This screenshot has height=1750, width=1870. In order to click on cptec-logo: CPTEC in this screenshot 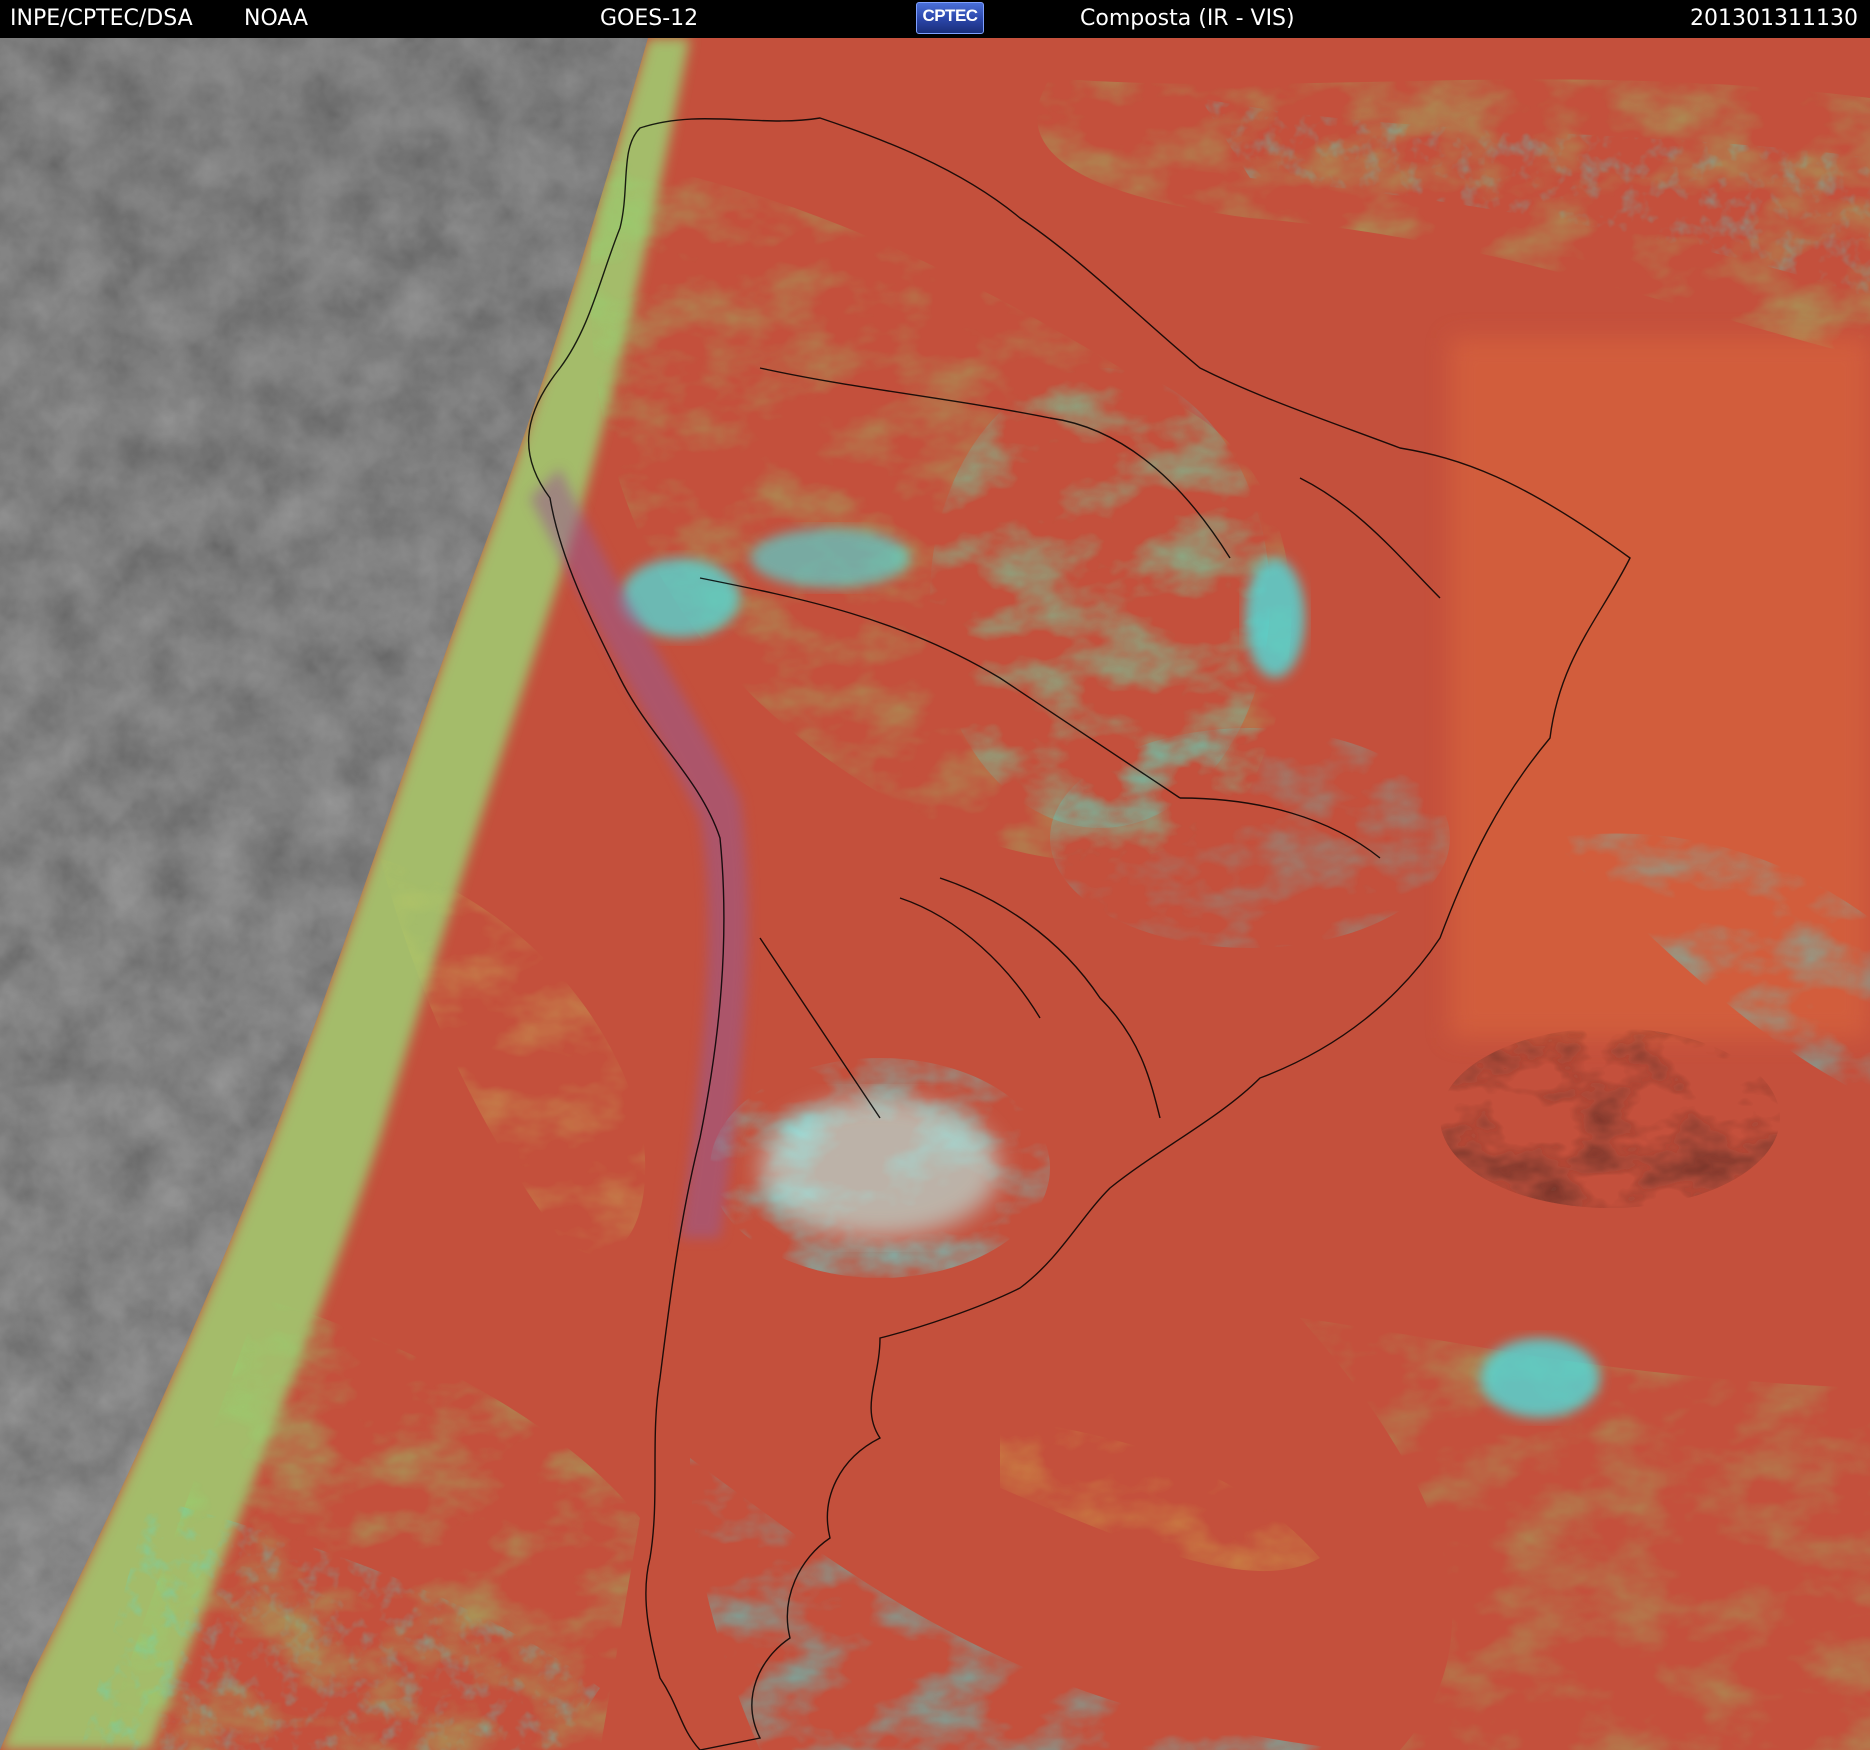, I will do `click(950, 18)`.